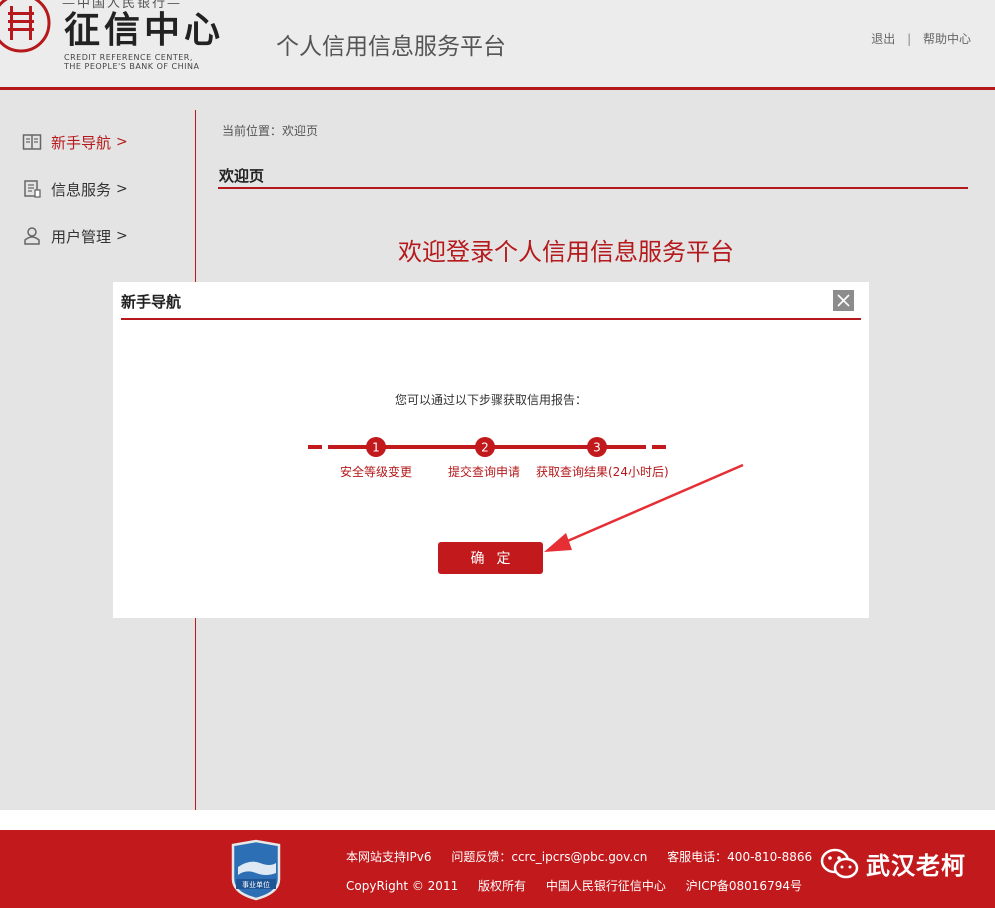 The width and height of the screenshot is (995, 908). Describe the element at coordinates (391, 47) in the screenshot. I see `platform-title: 个人信用信息服务平台` at that location.